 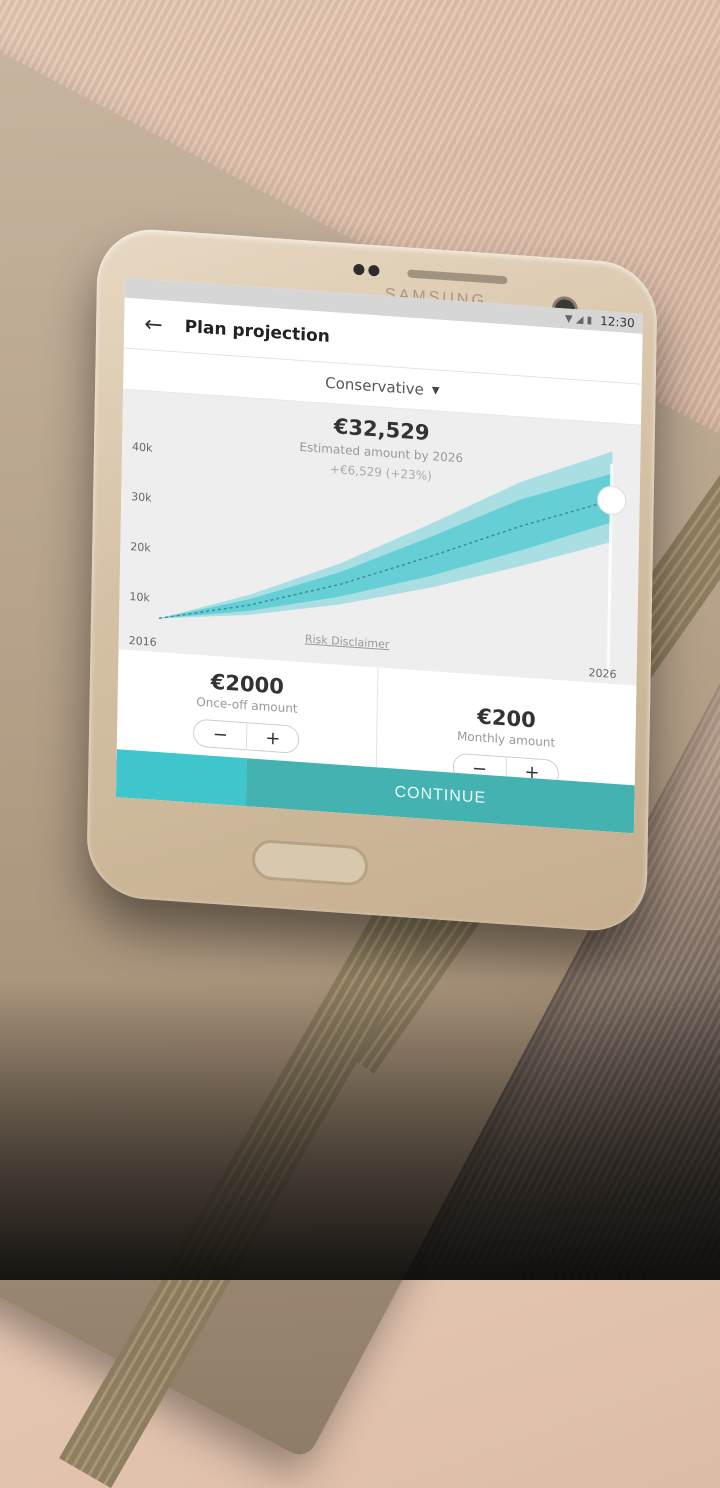 I want to click on y-tick-label: 40k, so click(x=142, y=447).